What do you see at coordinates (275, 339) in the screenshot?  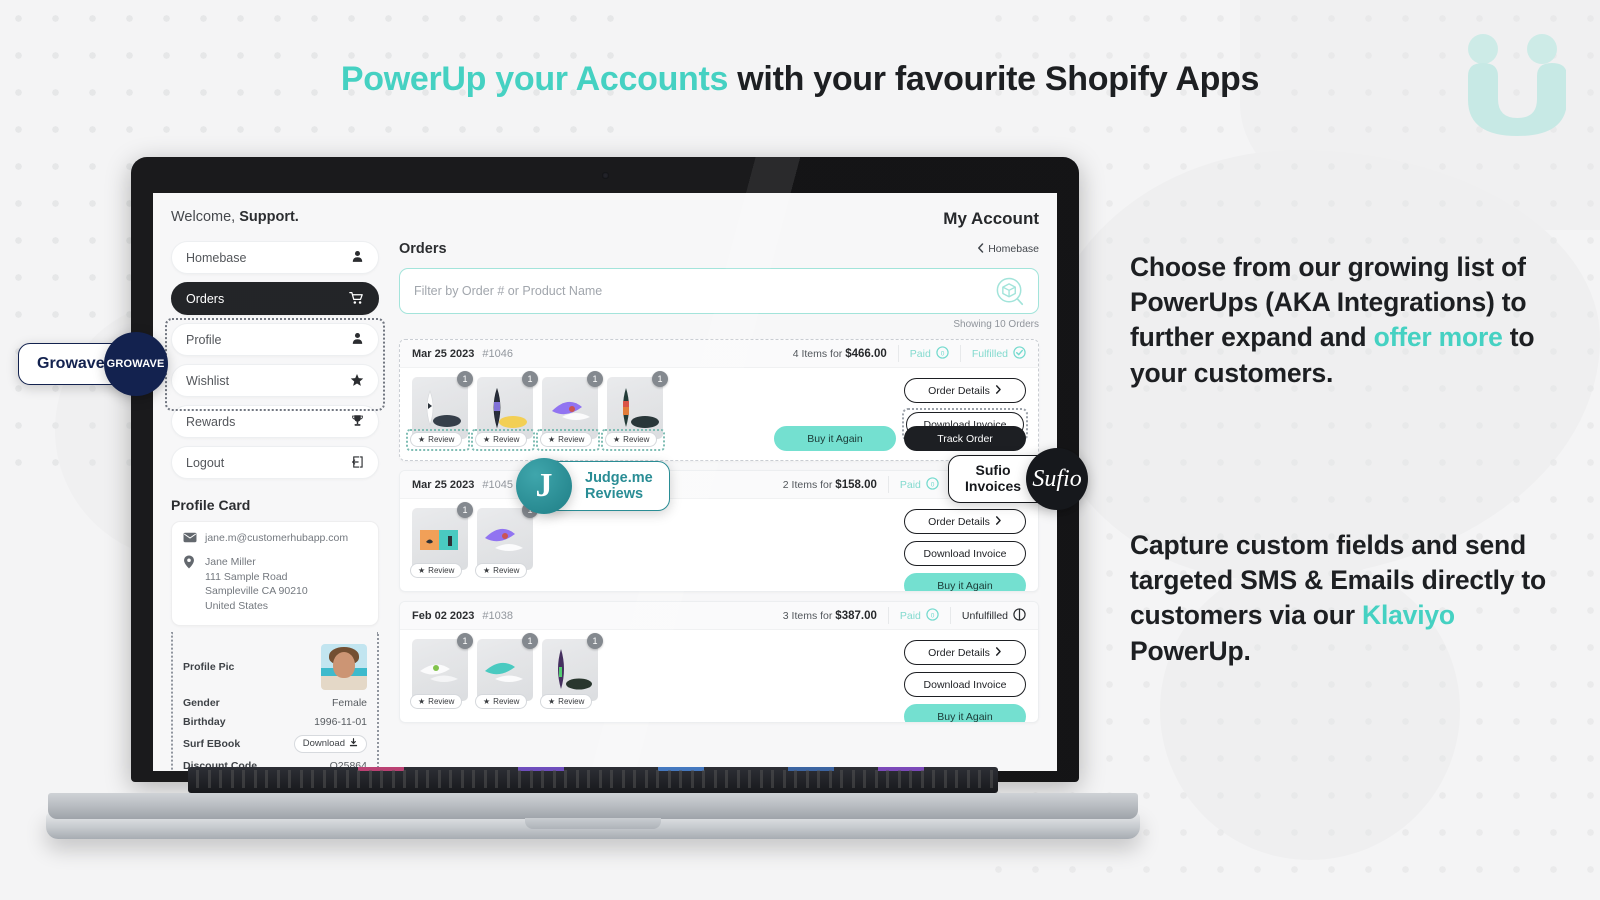 I see `sidebar-item-profile: Profile` at bounding box center [275, 339].